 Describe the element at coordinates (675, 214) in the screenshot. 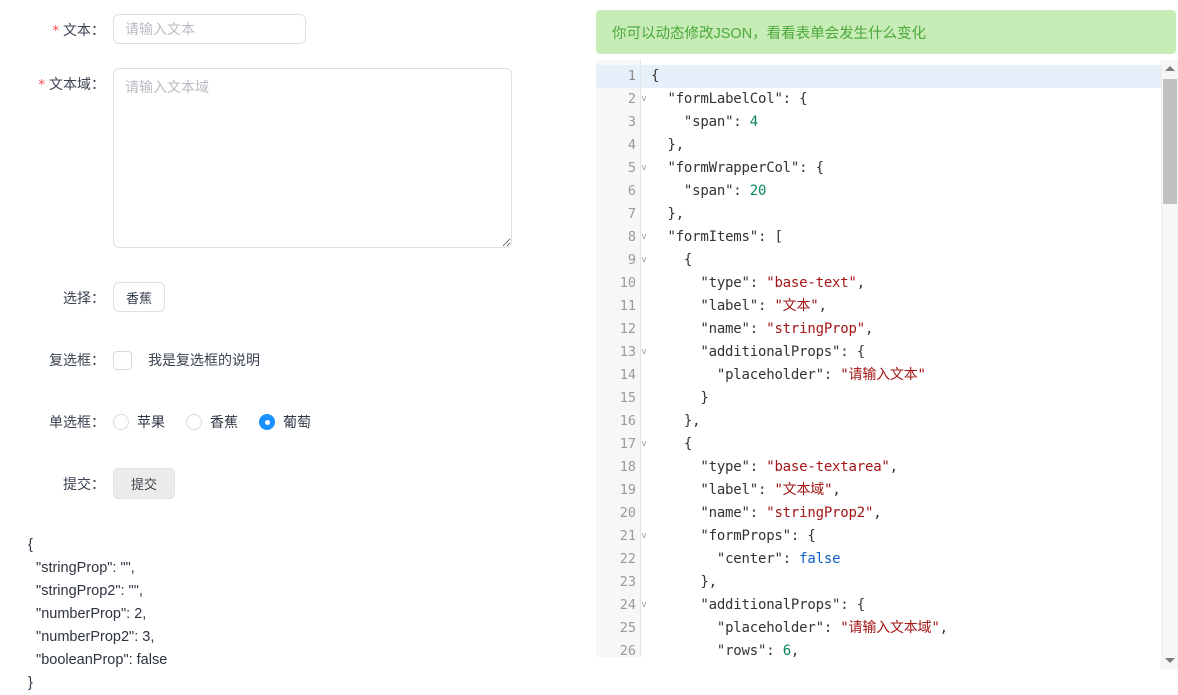

I see `code-token-punc: },` at that location.